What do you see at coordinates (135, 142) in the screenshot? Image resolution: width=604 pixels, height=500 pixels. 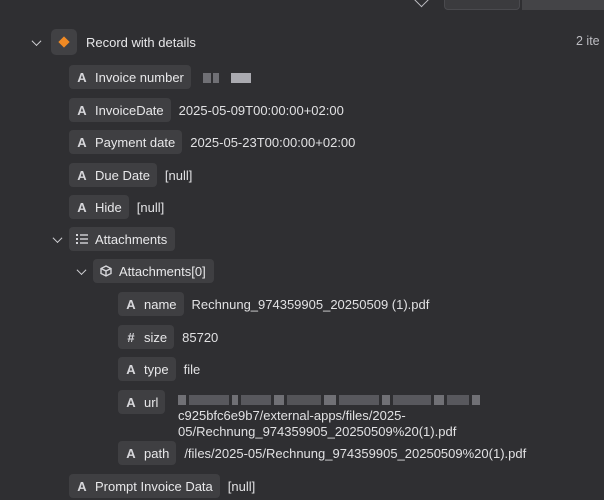 I see `field-label: Payment date` at bounding box center [135, 142].